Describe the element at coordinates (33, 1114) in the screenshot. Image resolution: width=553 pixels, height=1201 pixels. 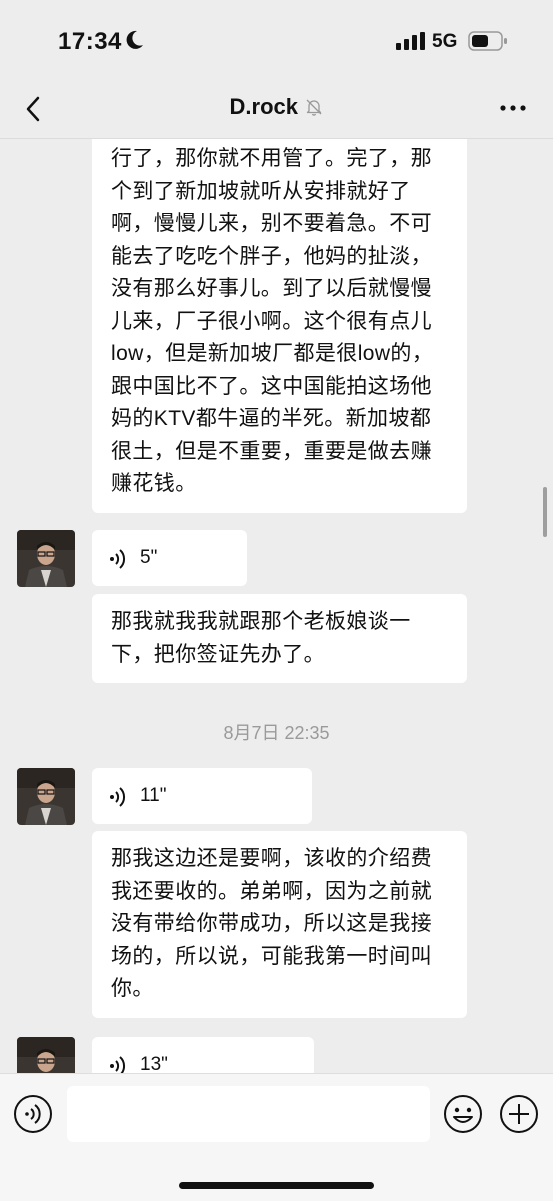
I see `voice-input-icon` at that location.